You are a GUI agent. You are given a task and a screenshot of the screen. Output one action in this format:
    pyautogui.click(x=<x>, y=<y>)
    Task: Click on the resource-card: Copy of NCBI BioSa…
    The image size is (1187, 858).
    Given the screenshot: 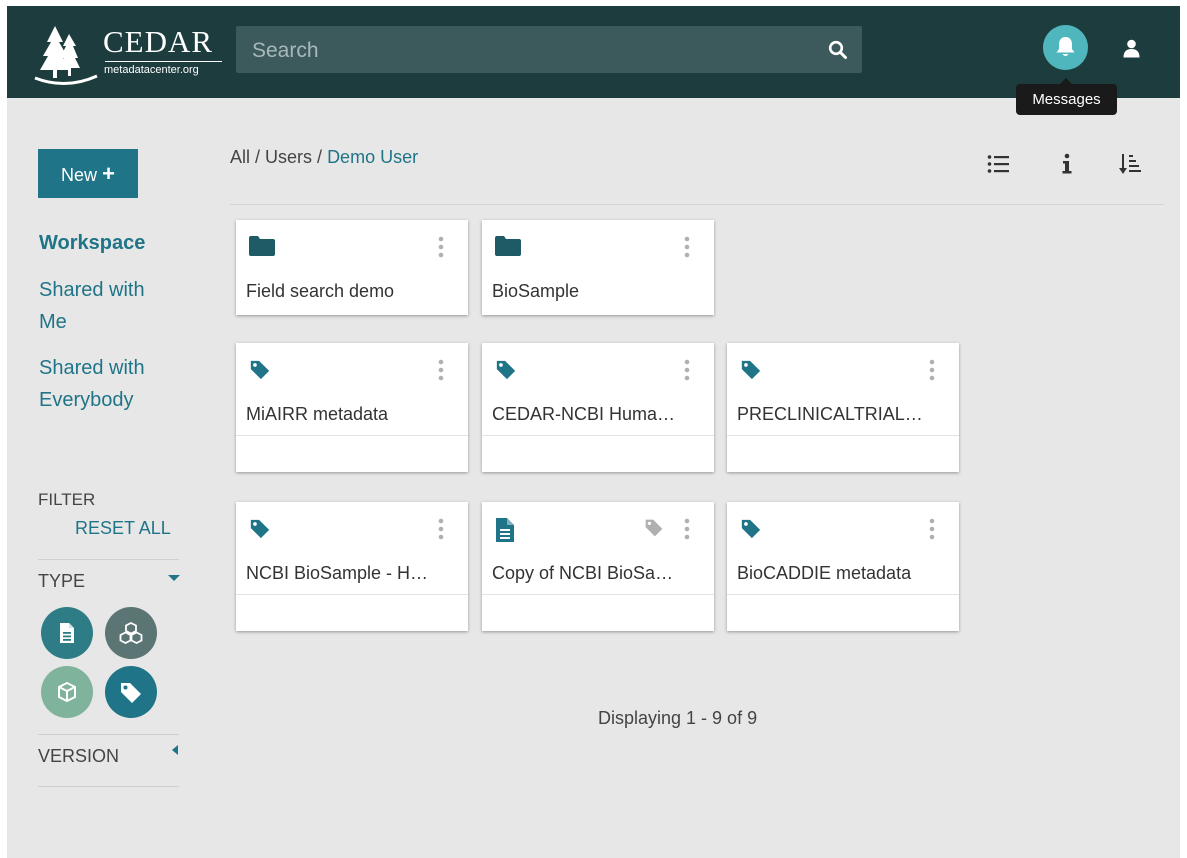 What is the action you would take?
    pyautogui.click(x=598, y=566)
    